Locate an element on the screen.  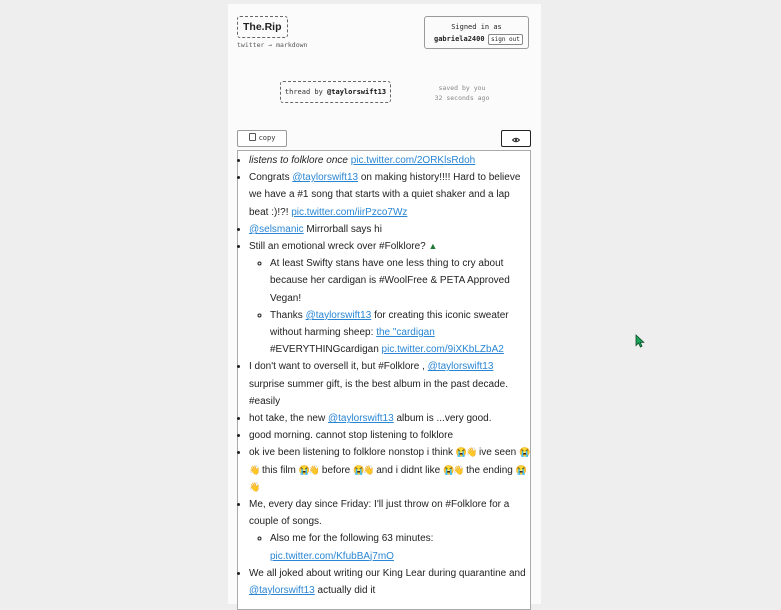
tweet-text: hot take, the new is located at coordinates (287, 419).